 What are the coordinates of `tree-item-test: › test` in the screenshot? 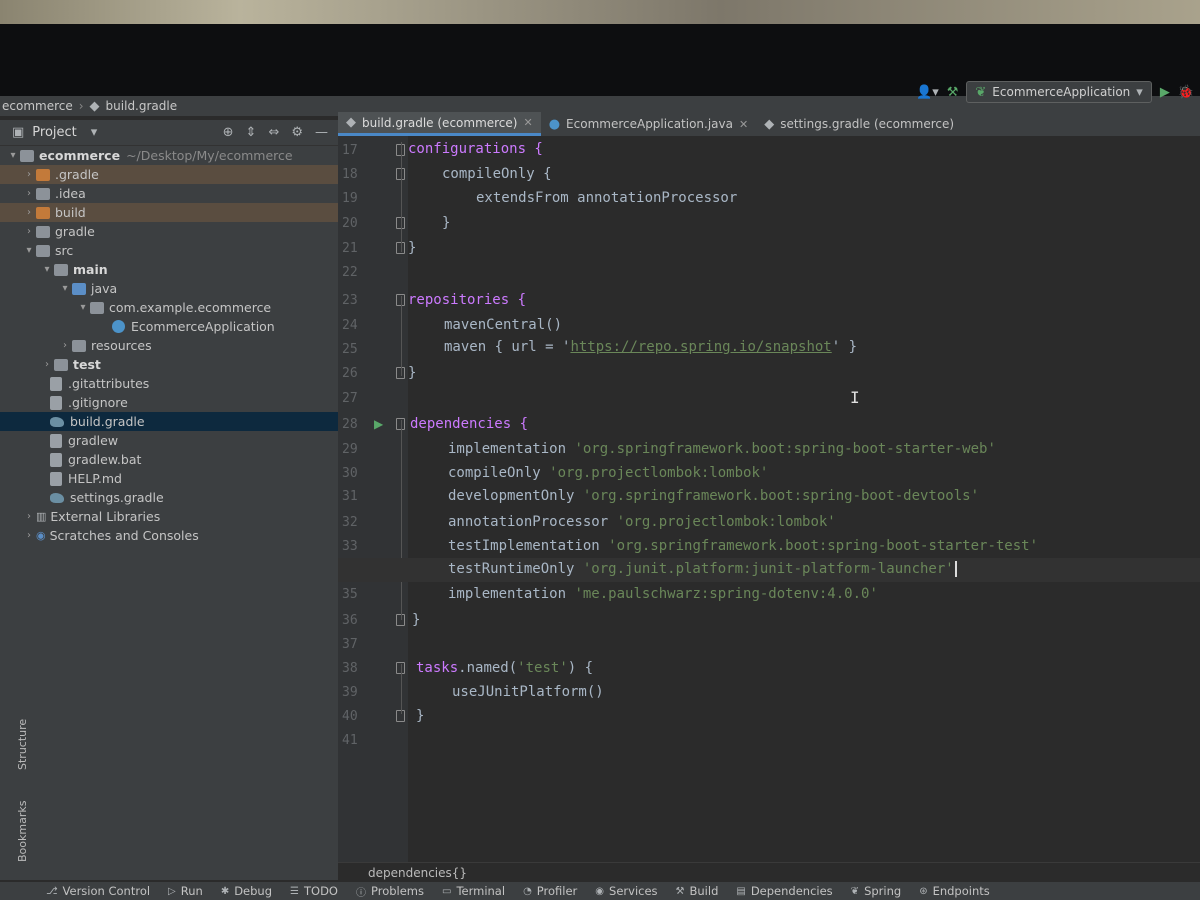 It's located at (169, 364).